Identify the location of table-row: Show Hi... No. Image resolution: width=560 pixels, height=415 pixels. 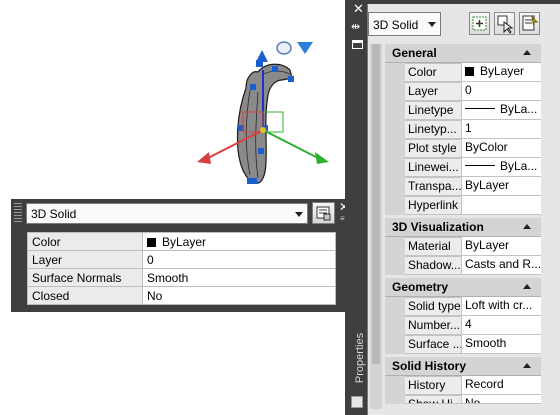
(463, 399).